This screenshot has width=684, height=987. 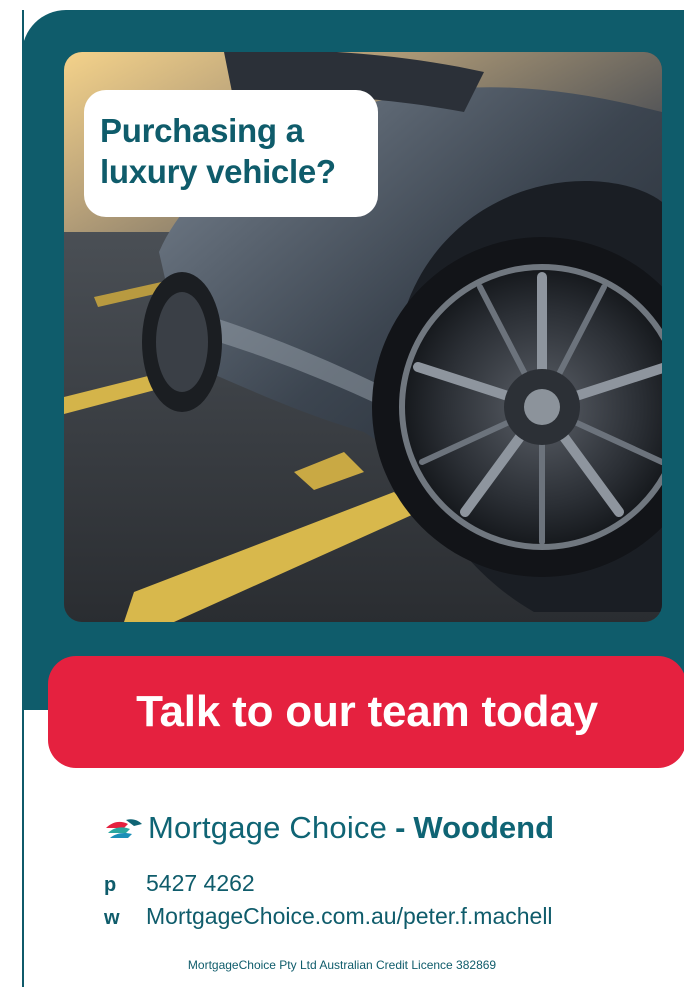 What do you see at coordinates (112, 918) in the screenshot?
I see `website-key: w` at bounding box center [112, 918].